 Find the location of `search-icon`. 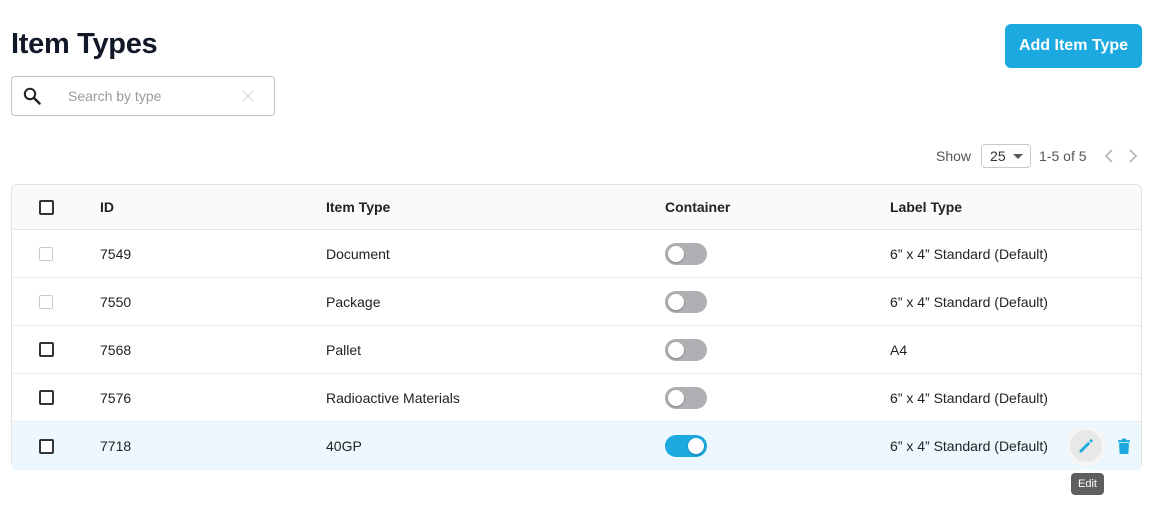

search-icon is located at coordinates (32, 96).